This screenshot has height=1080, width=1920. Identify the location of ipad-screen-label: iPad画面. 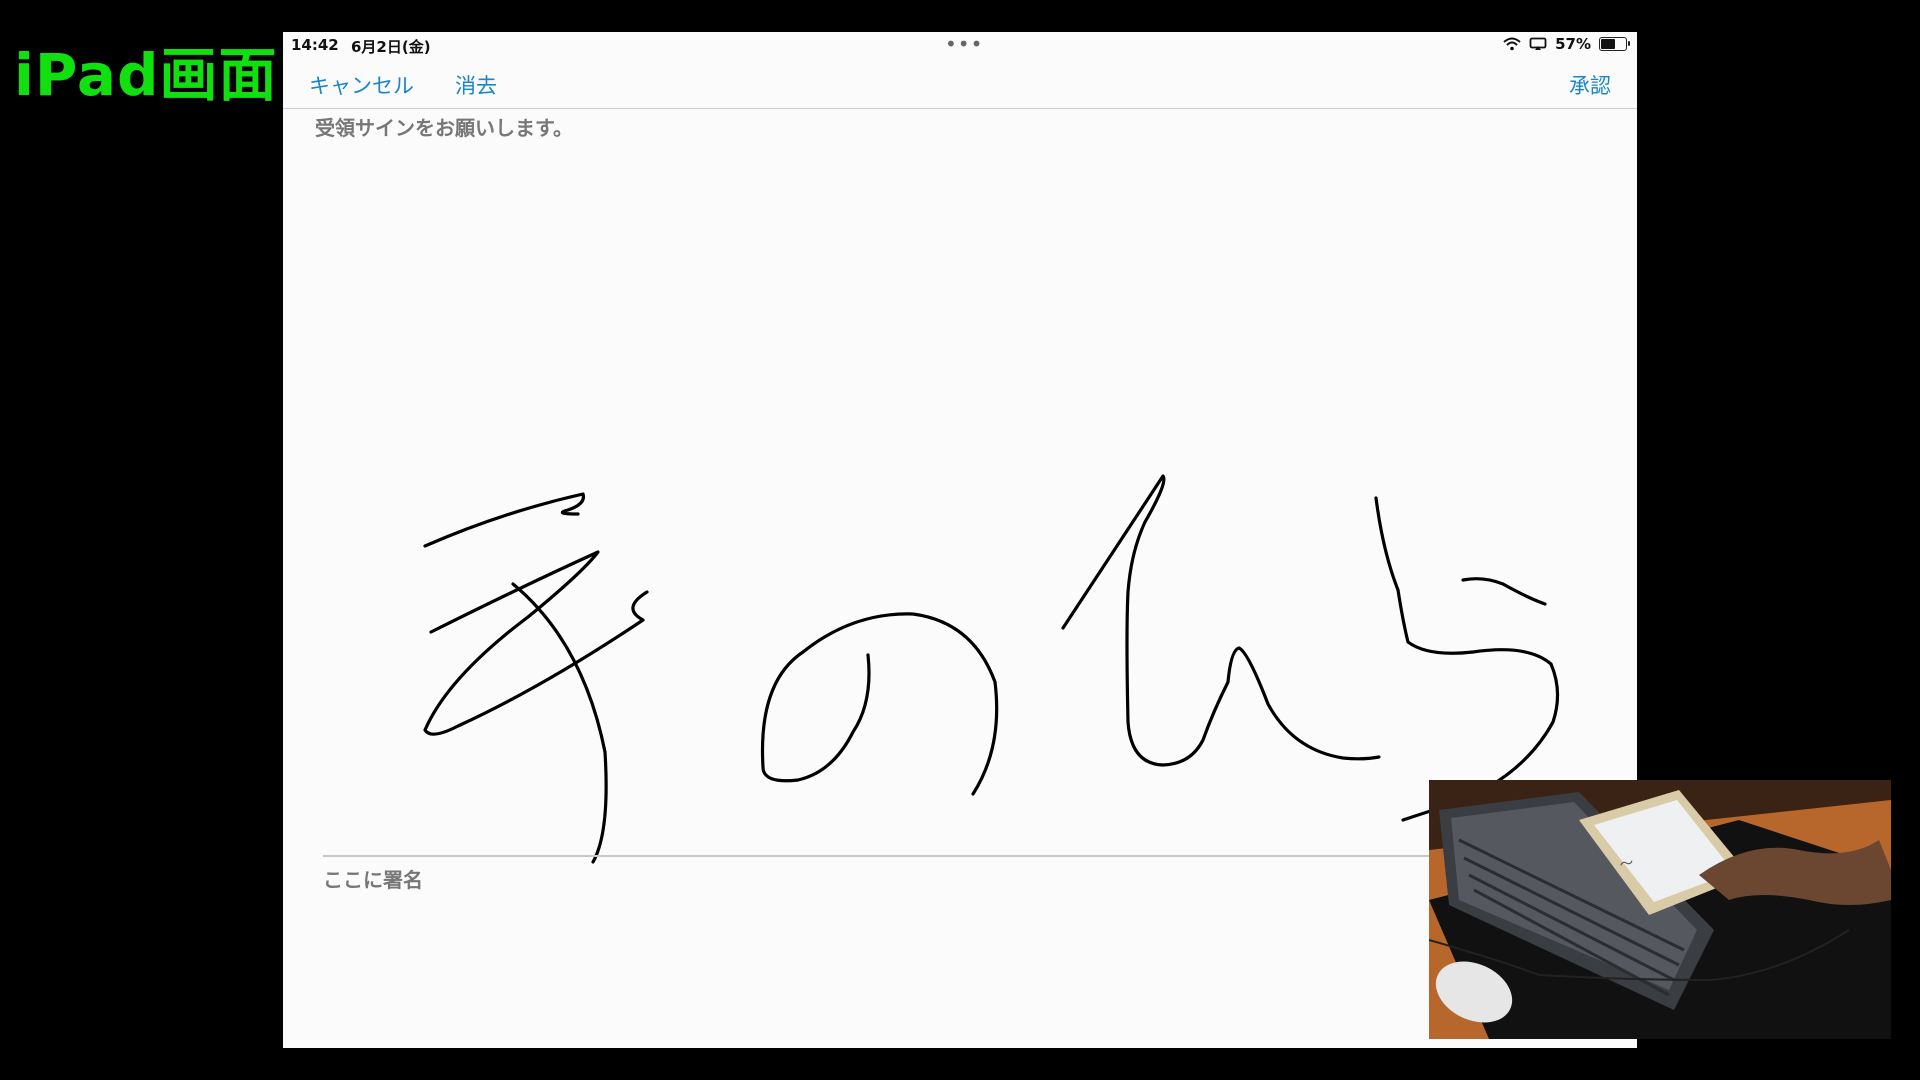
(146, 75).